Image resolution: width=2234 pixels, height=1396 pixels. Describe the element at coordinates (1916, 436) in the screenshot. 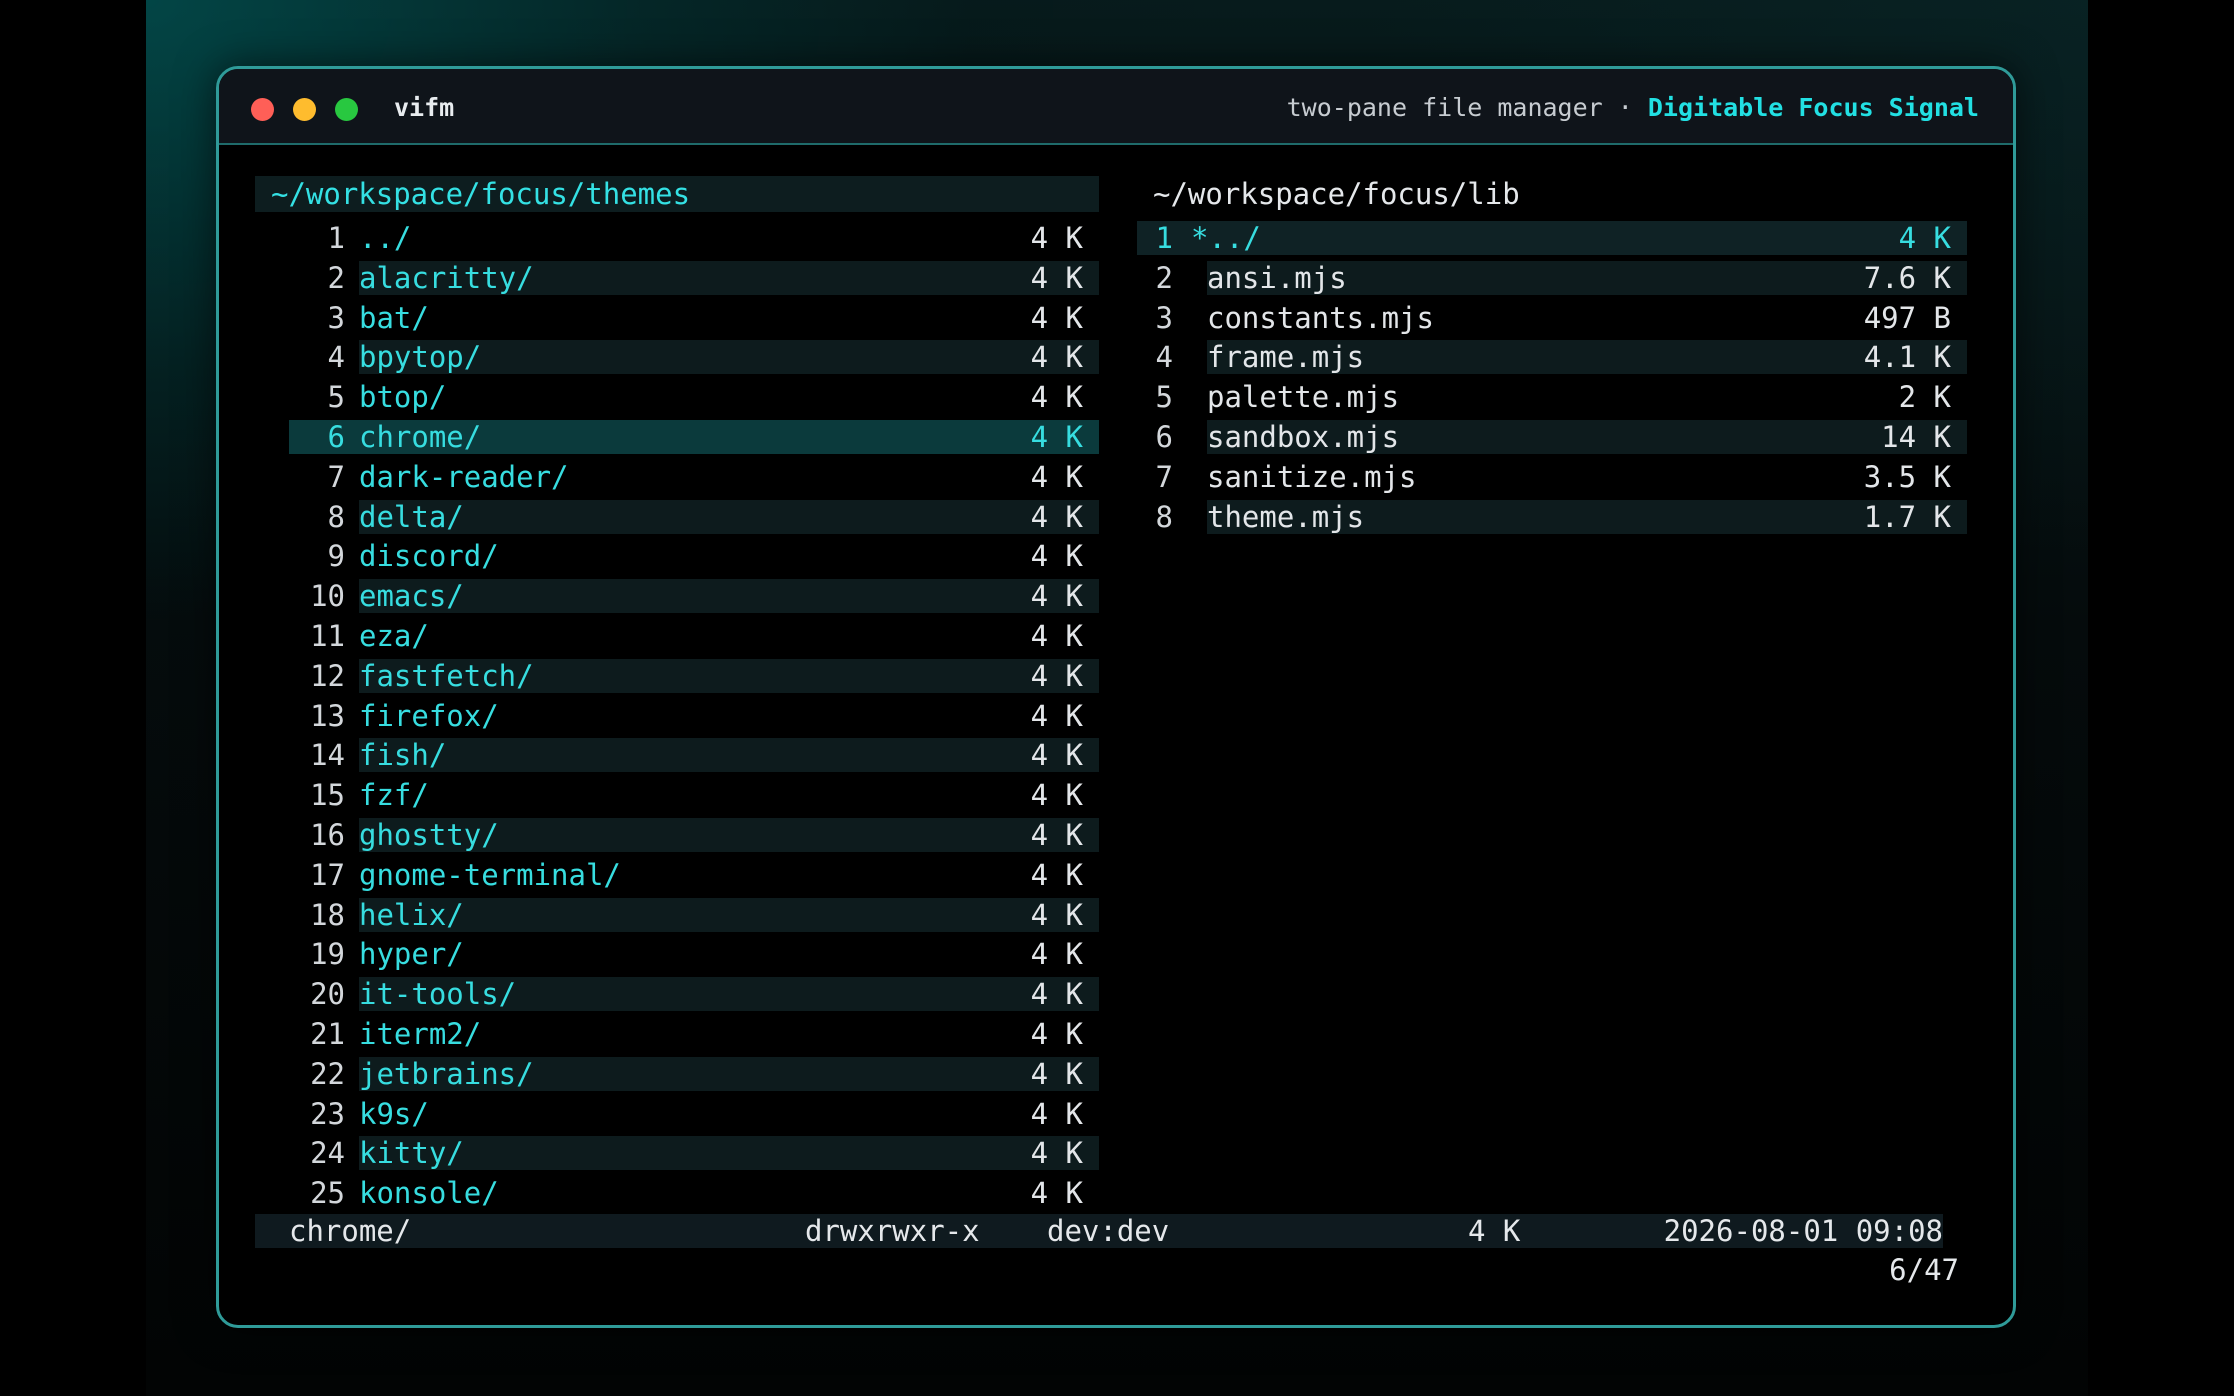

I see `file-size: 14 K` at that location.